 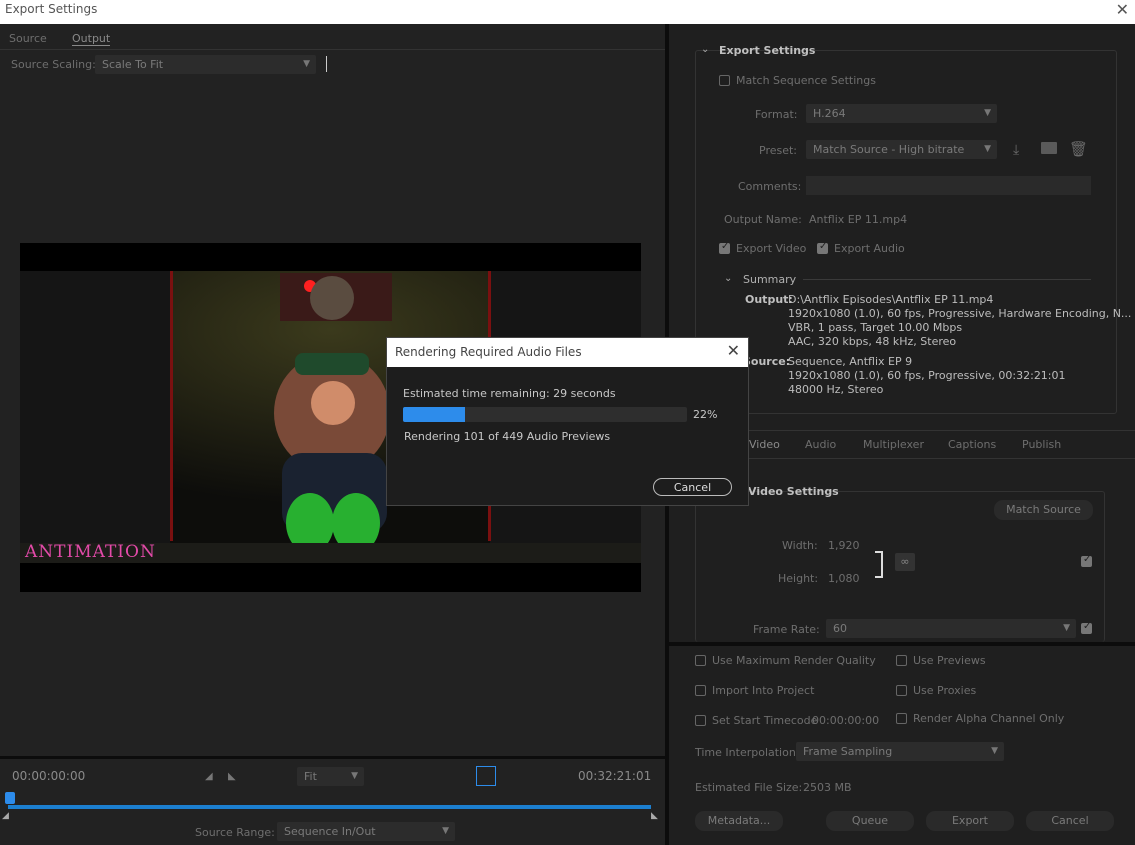 What do you see at coordinates (901, 660) in the screenshot?
I see `use-previews-checkbox` at bounding box center [901, 660].